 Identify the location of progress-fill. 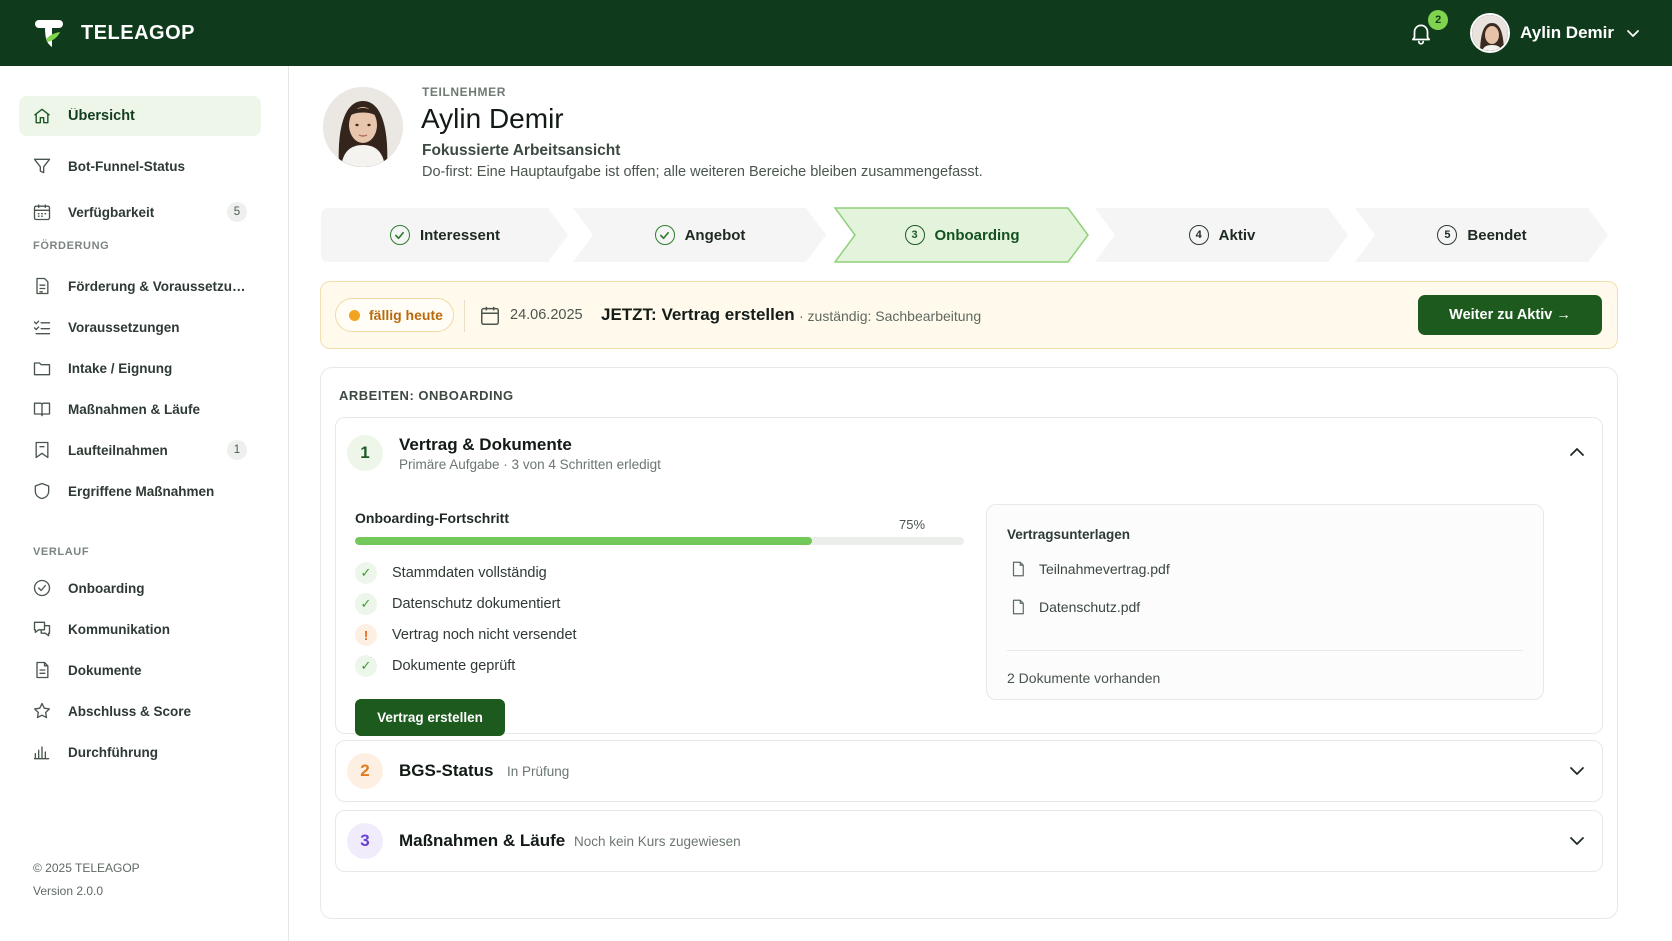
(583, 541).